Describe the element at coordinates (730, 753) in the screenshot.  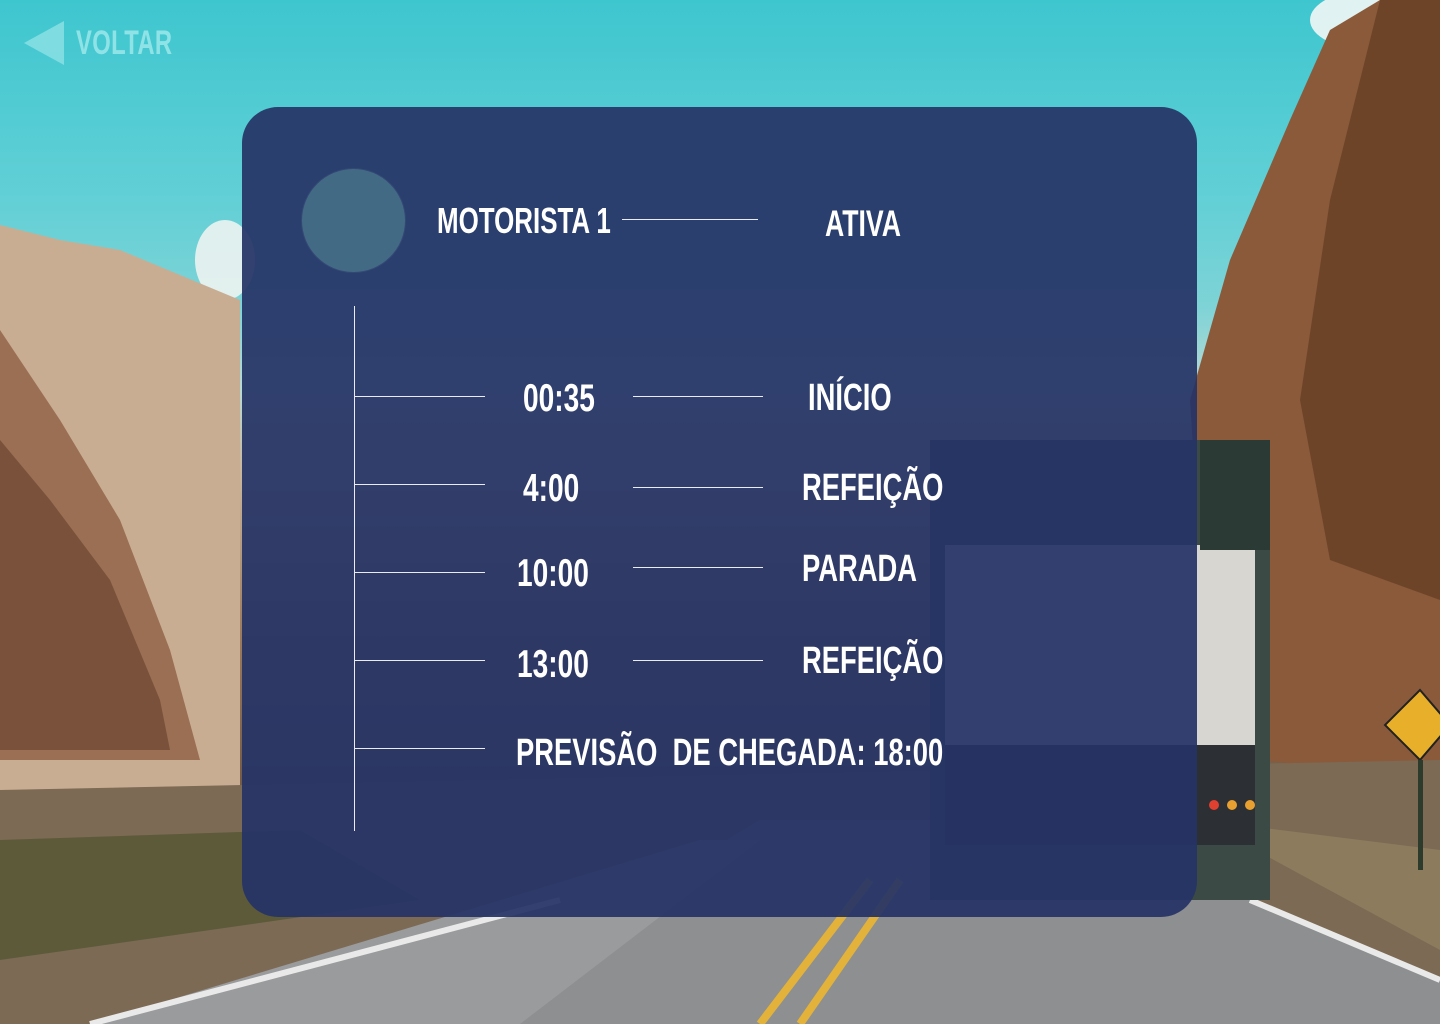
I see `arrival-forecast: PREVISÃO DE CHEGADA: 18:00` at that location.